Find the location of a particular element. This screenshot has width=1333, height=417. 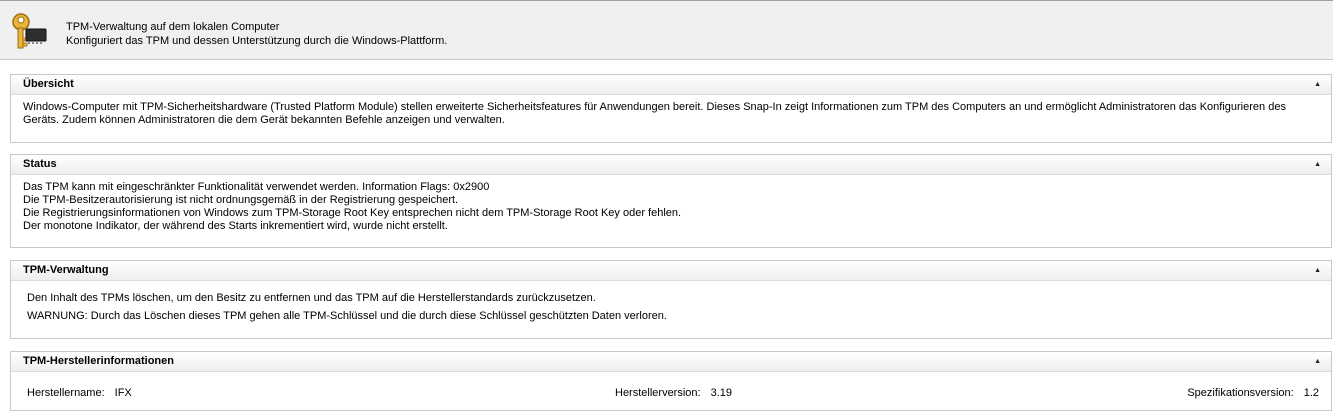

manufacturer-name-info: Herstellername: IFX is located at coordinates (79, 393).